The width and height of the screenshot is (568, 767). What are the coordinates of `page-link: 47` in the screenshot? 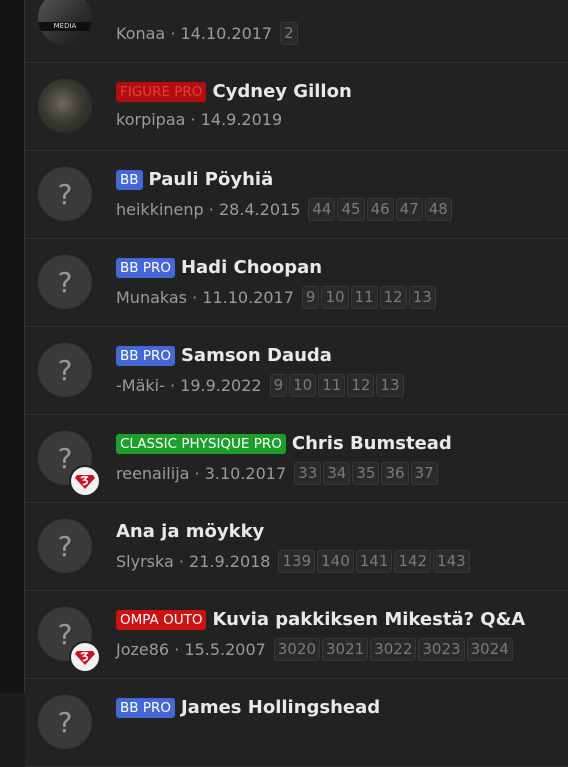 It's located at (409, 209).